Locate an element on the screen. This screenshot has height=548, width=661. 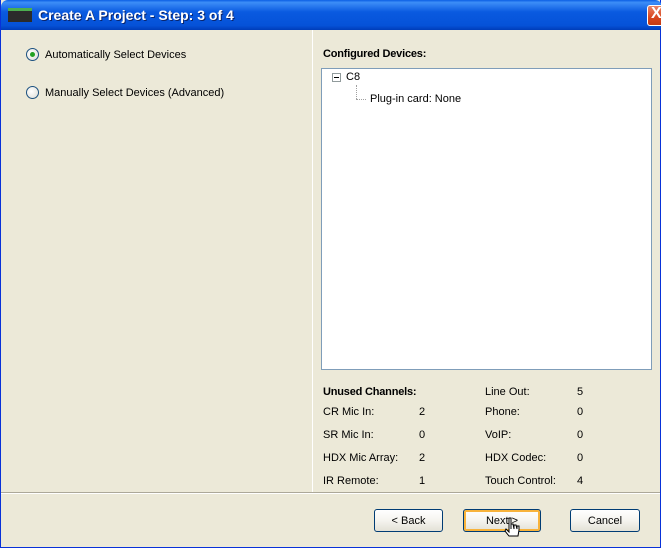
auto-select-label: Automatically Select Devices is located at coordinates (116, 54).